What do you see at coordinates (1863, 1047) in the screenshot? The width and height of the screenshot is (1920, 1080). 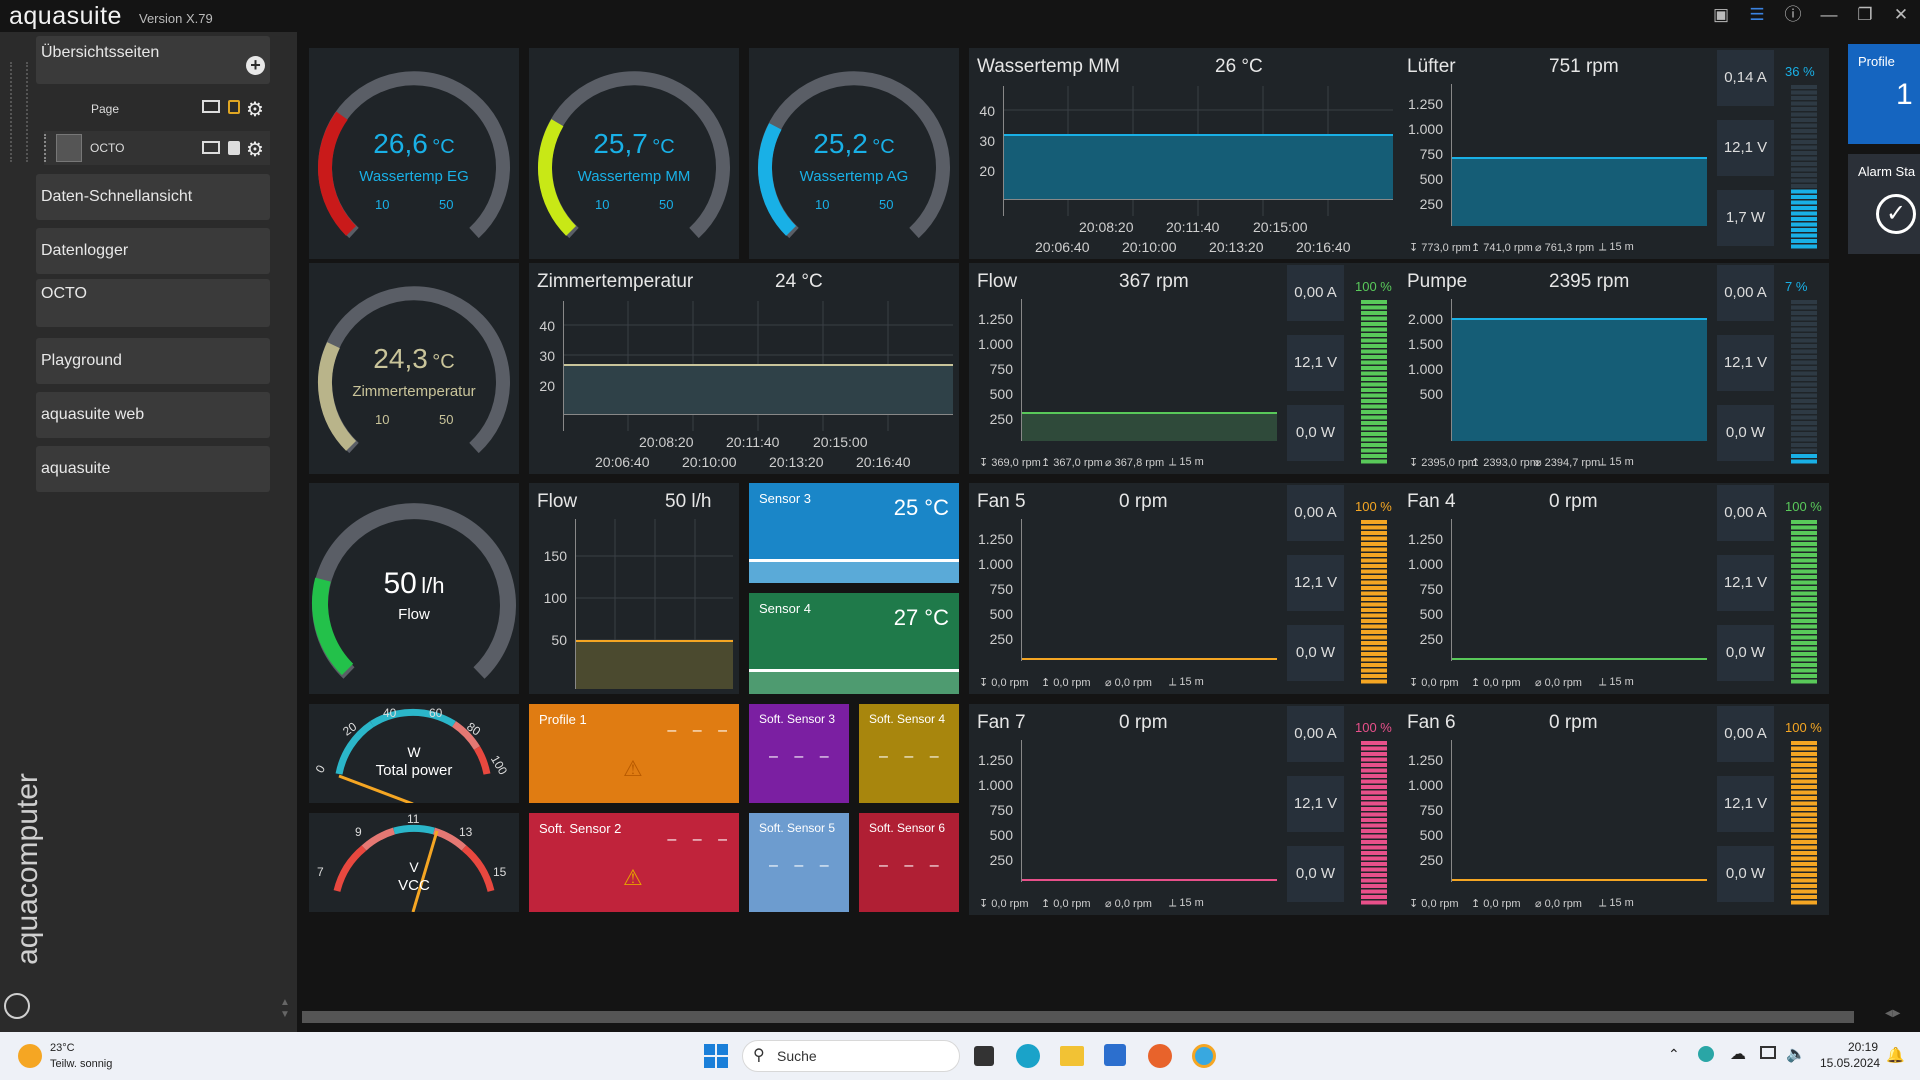 I see `clock-time: 20:19` at bounding box center [1863, 1047].